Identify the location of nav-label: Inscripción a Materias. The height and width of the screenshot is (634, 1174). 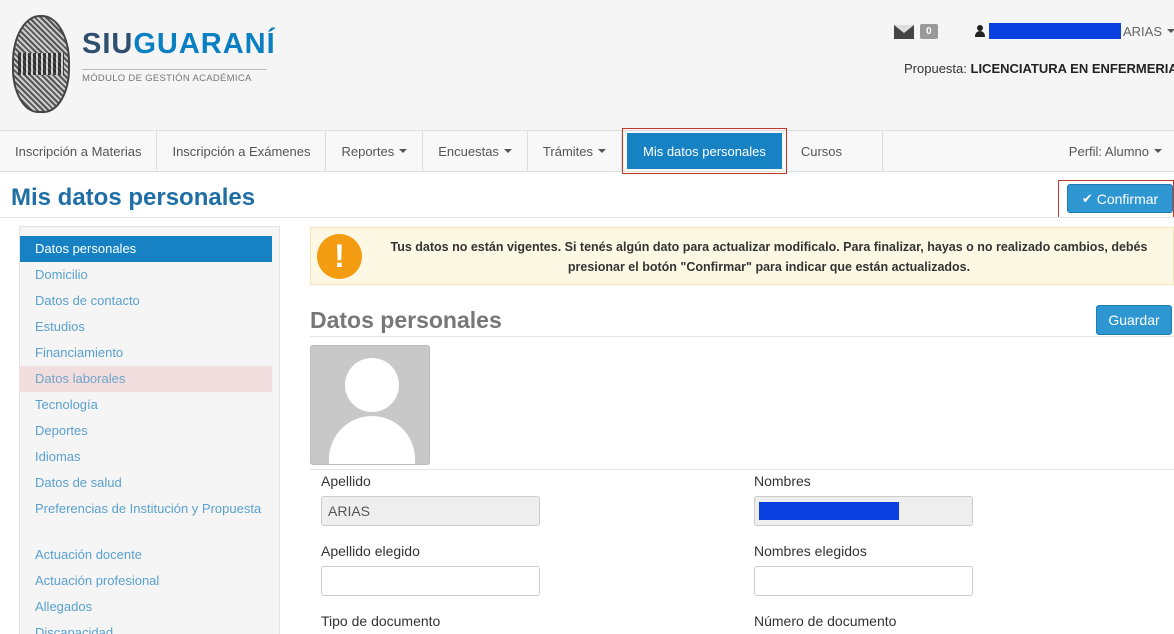
(78, 151).